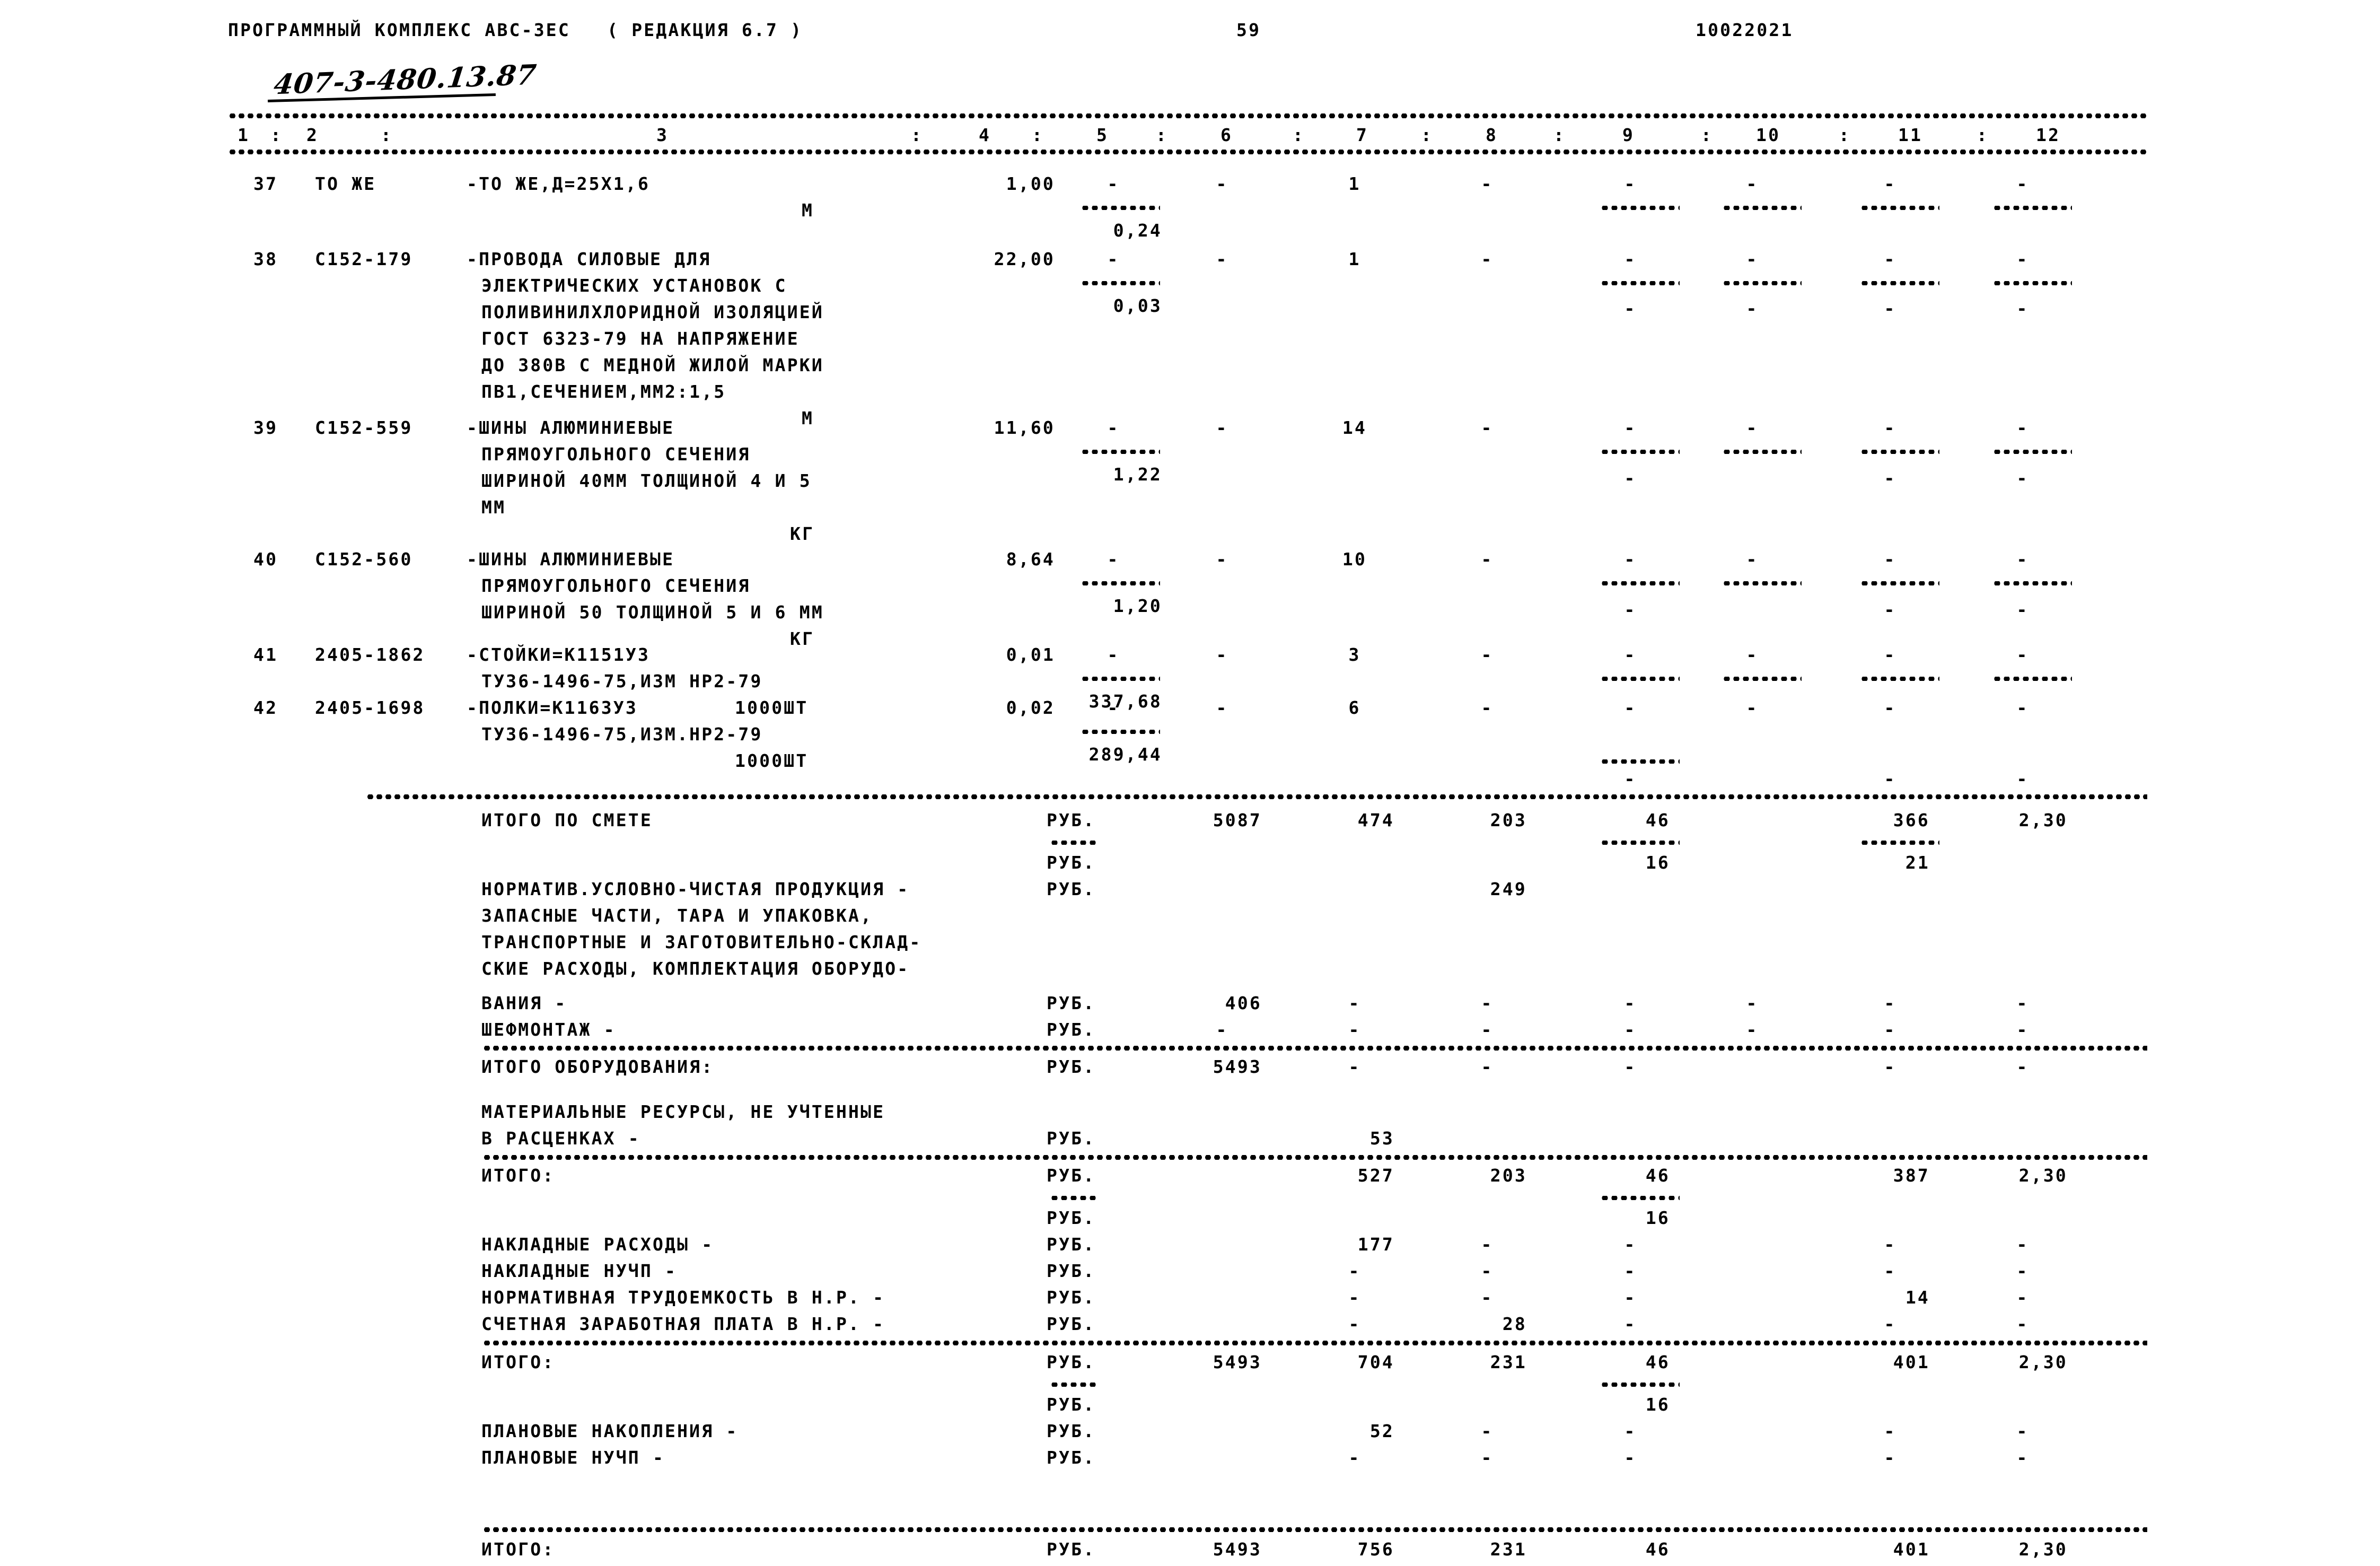  I want to click on col-sep-8: :, so click(1559, 135).